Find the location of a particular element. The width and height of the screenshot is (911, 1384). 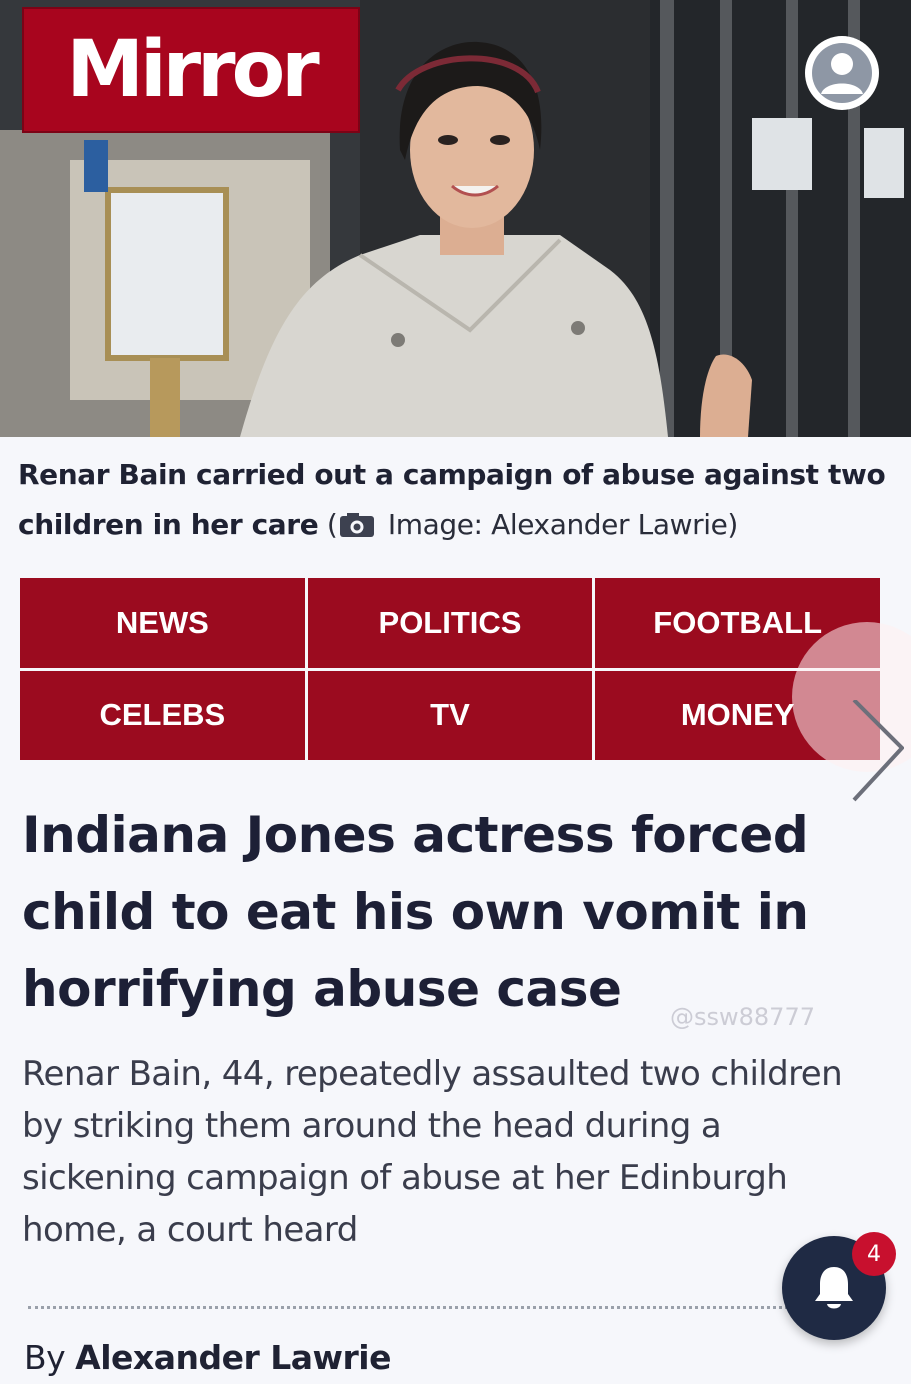

camera-icon is located at coordinates (357, 525).